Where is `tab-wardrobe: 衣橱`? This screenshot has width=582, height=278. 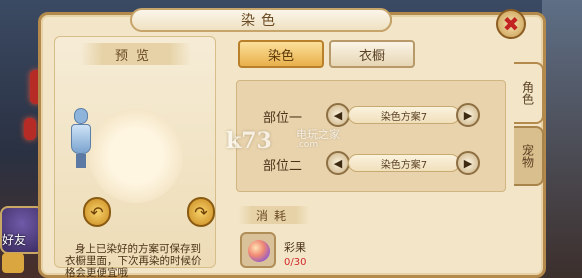 tab-wardrobe: 衣橱 is located at coordinates (372, 54).